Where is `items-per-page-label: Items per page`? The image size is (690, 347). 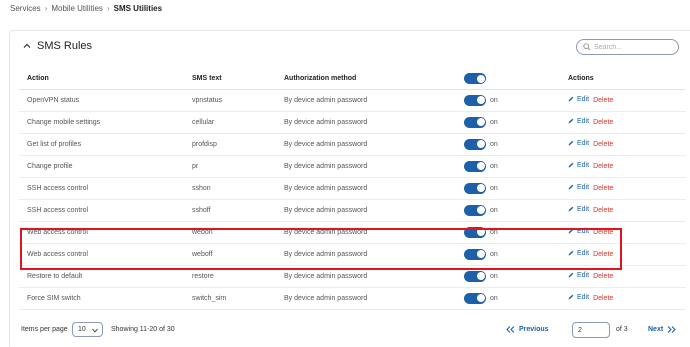
items-per-page-label: Items per page is located at coordinates (44, 329).